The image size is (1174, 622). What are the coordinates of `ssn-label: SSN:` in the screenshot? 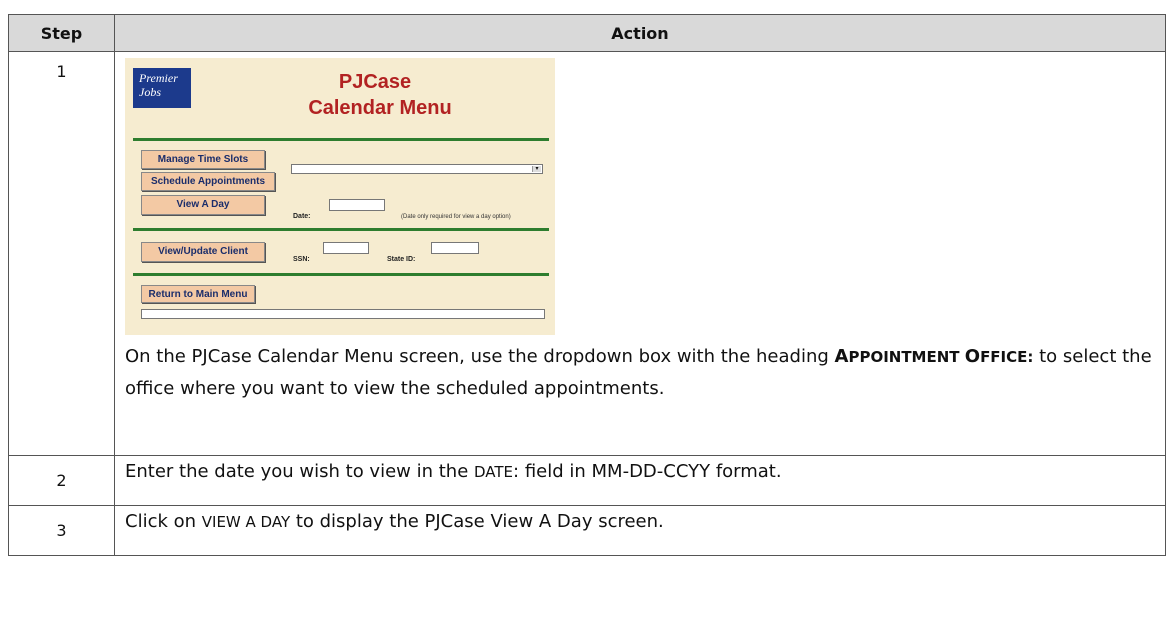 It's located at (301, 259).